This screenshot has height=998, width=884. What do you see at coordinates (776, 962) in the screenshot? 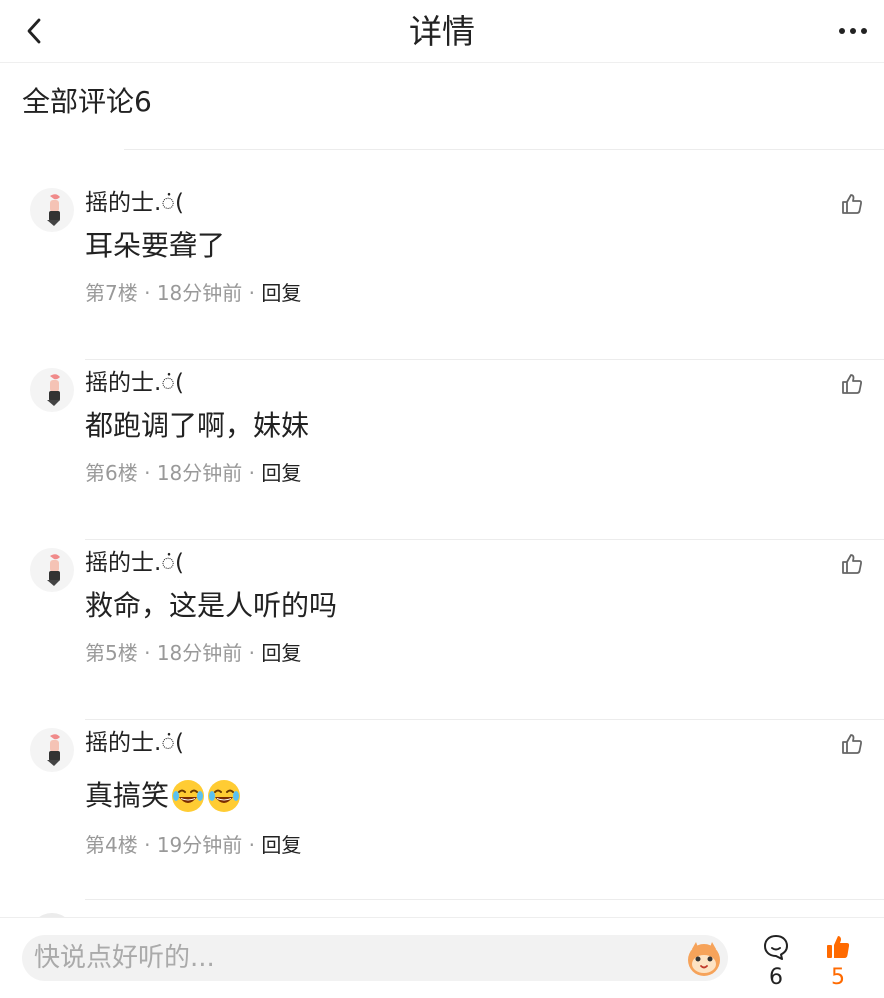
I see `comments-count-button: 6` at bounding box center [776, 962].